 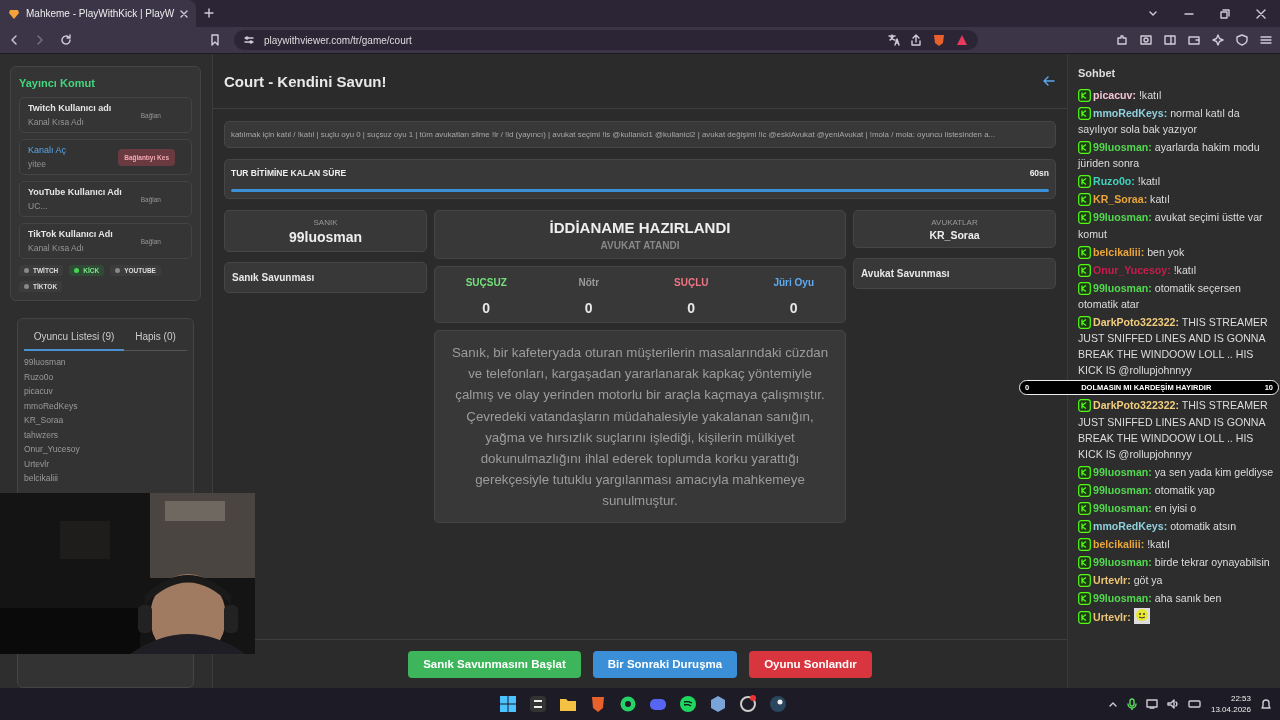 What do you see at coordinates (1173, 346) in the screenshot?
I see `chat-message: DarkPoto322322: THIS STREAMER JUST SNIFFED LINES AND IS GONNA BREAK THE WINDOOW LOLL .. HIS KICK IS @rollupjohnnyy` at bounding box center [1173, 346].